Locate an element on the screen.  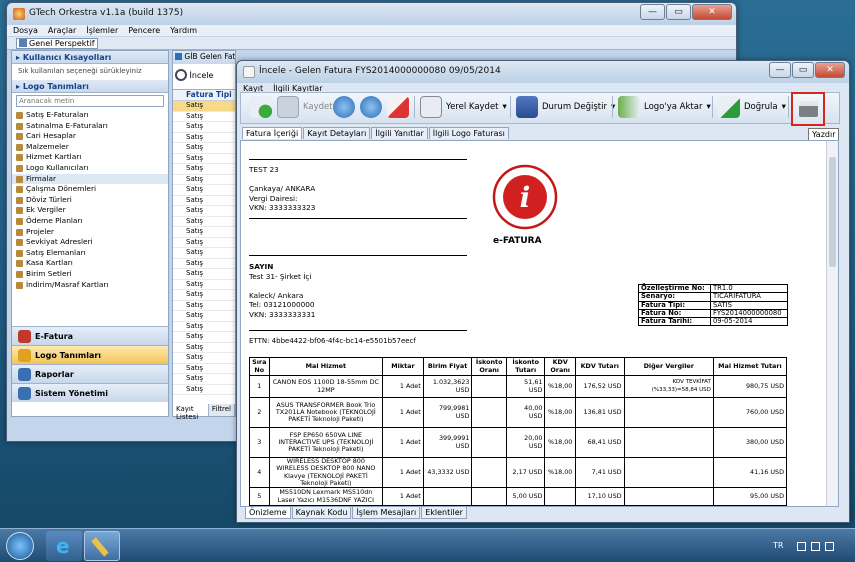
bottom-tab-0: Önizleme is located at coordinates (268, 513).